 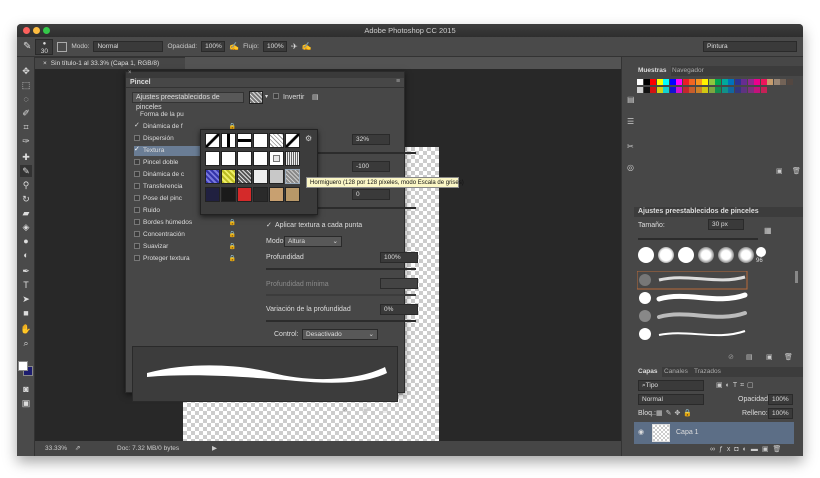 I want to click on list-item: Bordes húmedos 🔒, so click(x=185, y=223).